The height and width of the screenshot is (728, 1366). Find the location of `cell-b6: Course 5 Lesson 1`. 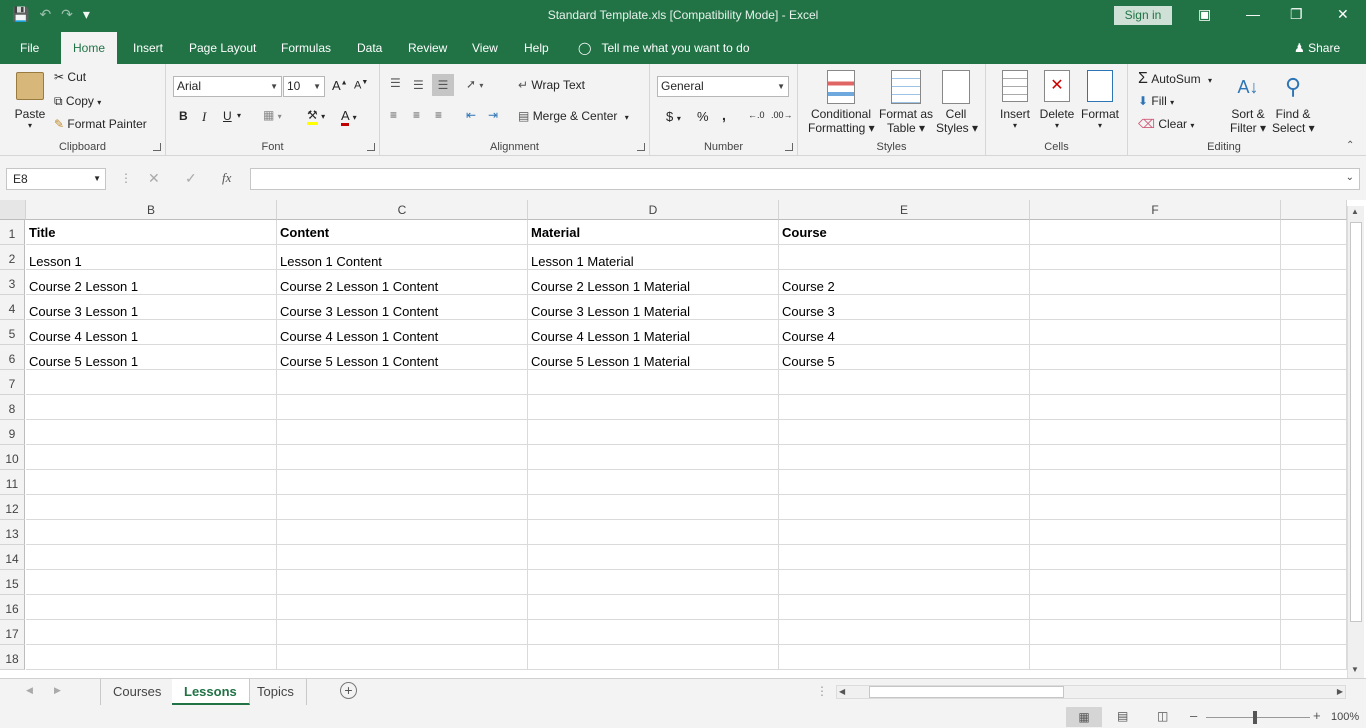

cell-b6: Course 5 Lesson 1 is located at coordinates (151, 357).